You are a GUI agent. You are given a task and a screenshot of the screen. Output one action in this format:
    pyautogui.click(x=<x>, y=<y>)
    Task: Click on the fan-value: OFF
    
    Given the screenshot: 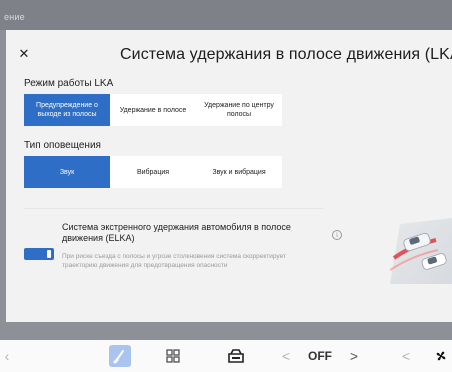 What is the action you would take?
    pyautogui.click(x=320, y=356)
    